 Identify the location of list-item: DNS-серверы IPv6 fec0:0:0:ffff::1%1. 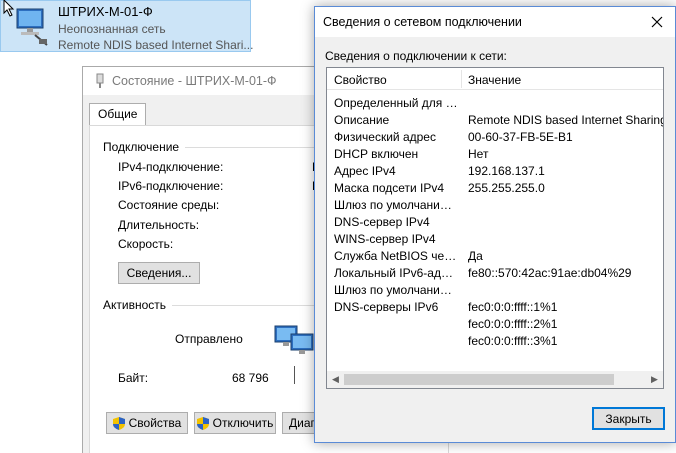
(495, 307).